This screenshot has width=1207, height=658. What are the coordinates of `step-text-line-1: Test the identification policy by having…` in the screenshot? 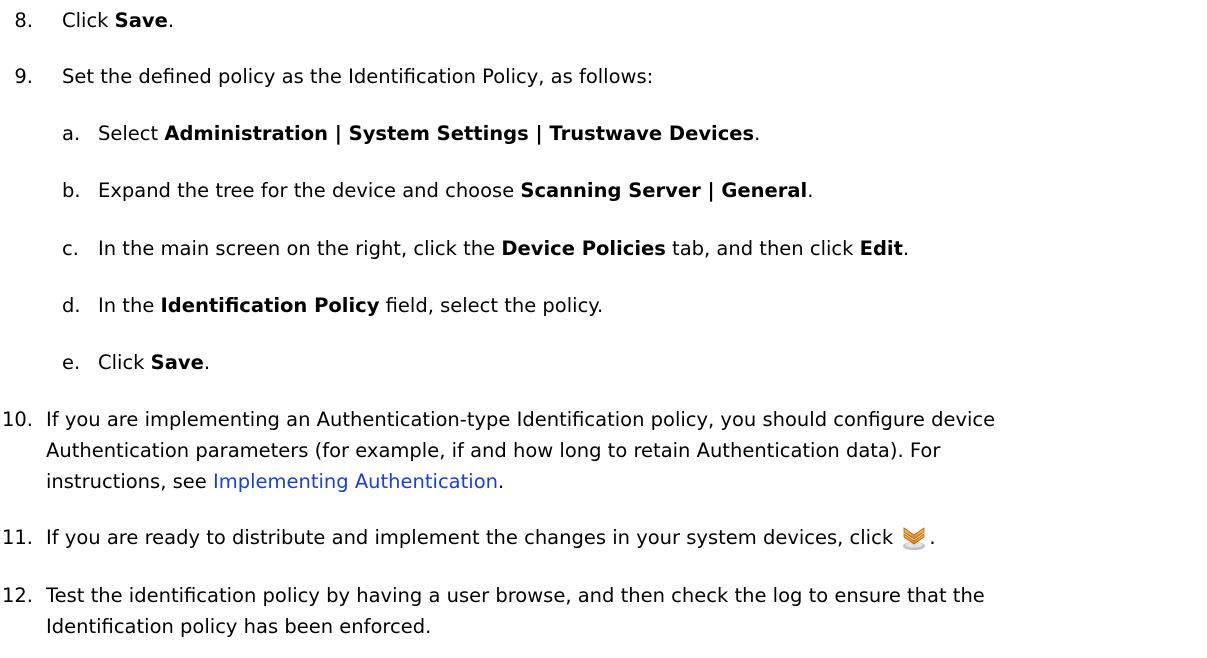 It's located at (515, 595).